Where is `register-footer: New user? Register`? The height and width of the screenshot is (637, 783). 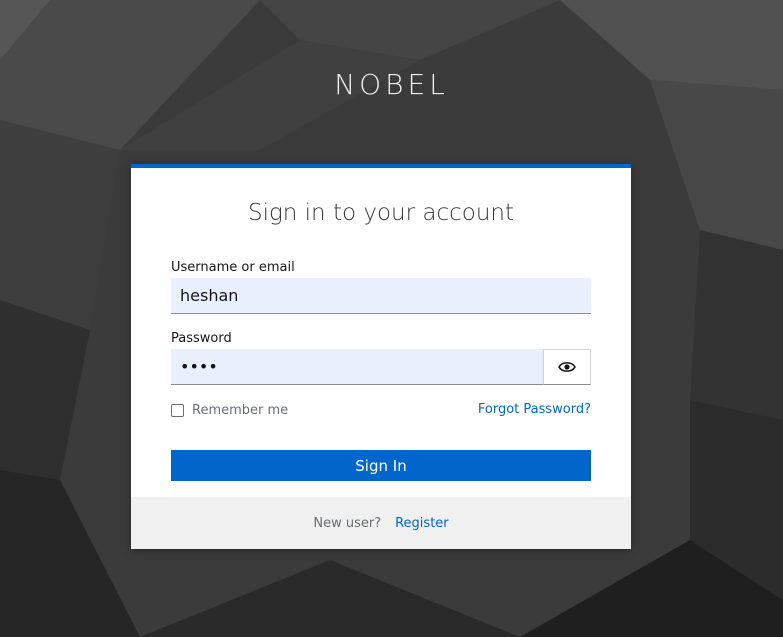 register-footer: New user? Register is located at coordinates (381, 523).